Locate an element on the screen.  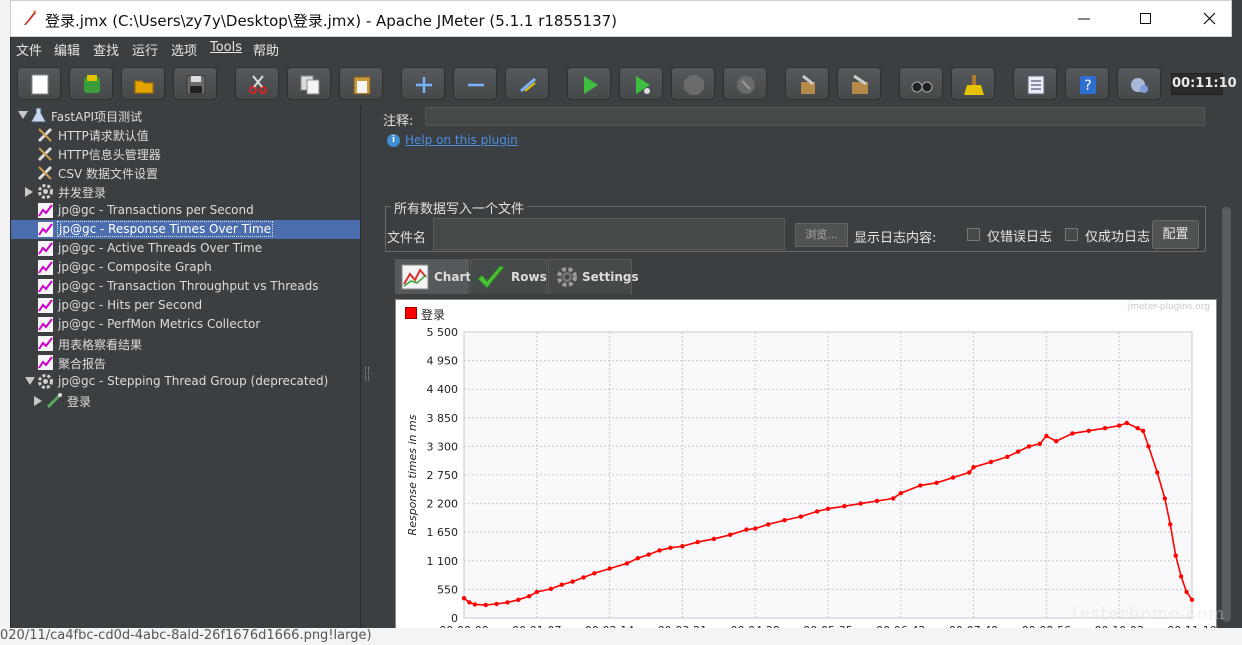
tree-item: jp@gc - PerfMon Metrics Collector is located at coordinates (185, 324).